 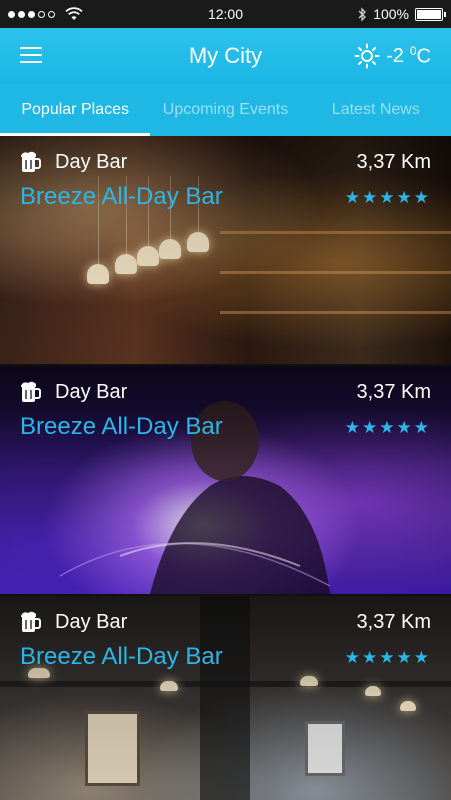 What do you see at coordinates (362, 14) in the screenshot?
I see `bluetooth-icon` at bounding box center [362, 14].